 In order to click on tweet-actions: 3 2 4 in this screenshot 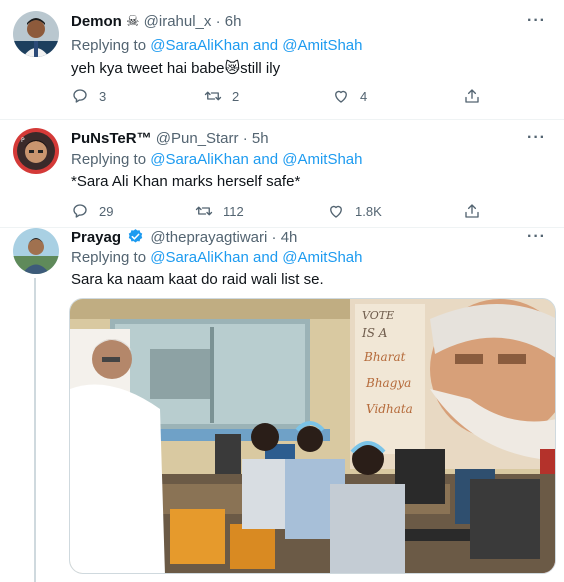, I will do `click(281, 97)`.